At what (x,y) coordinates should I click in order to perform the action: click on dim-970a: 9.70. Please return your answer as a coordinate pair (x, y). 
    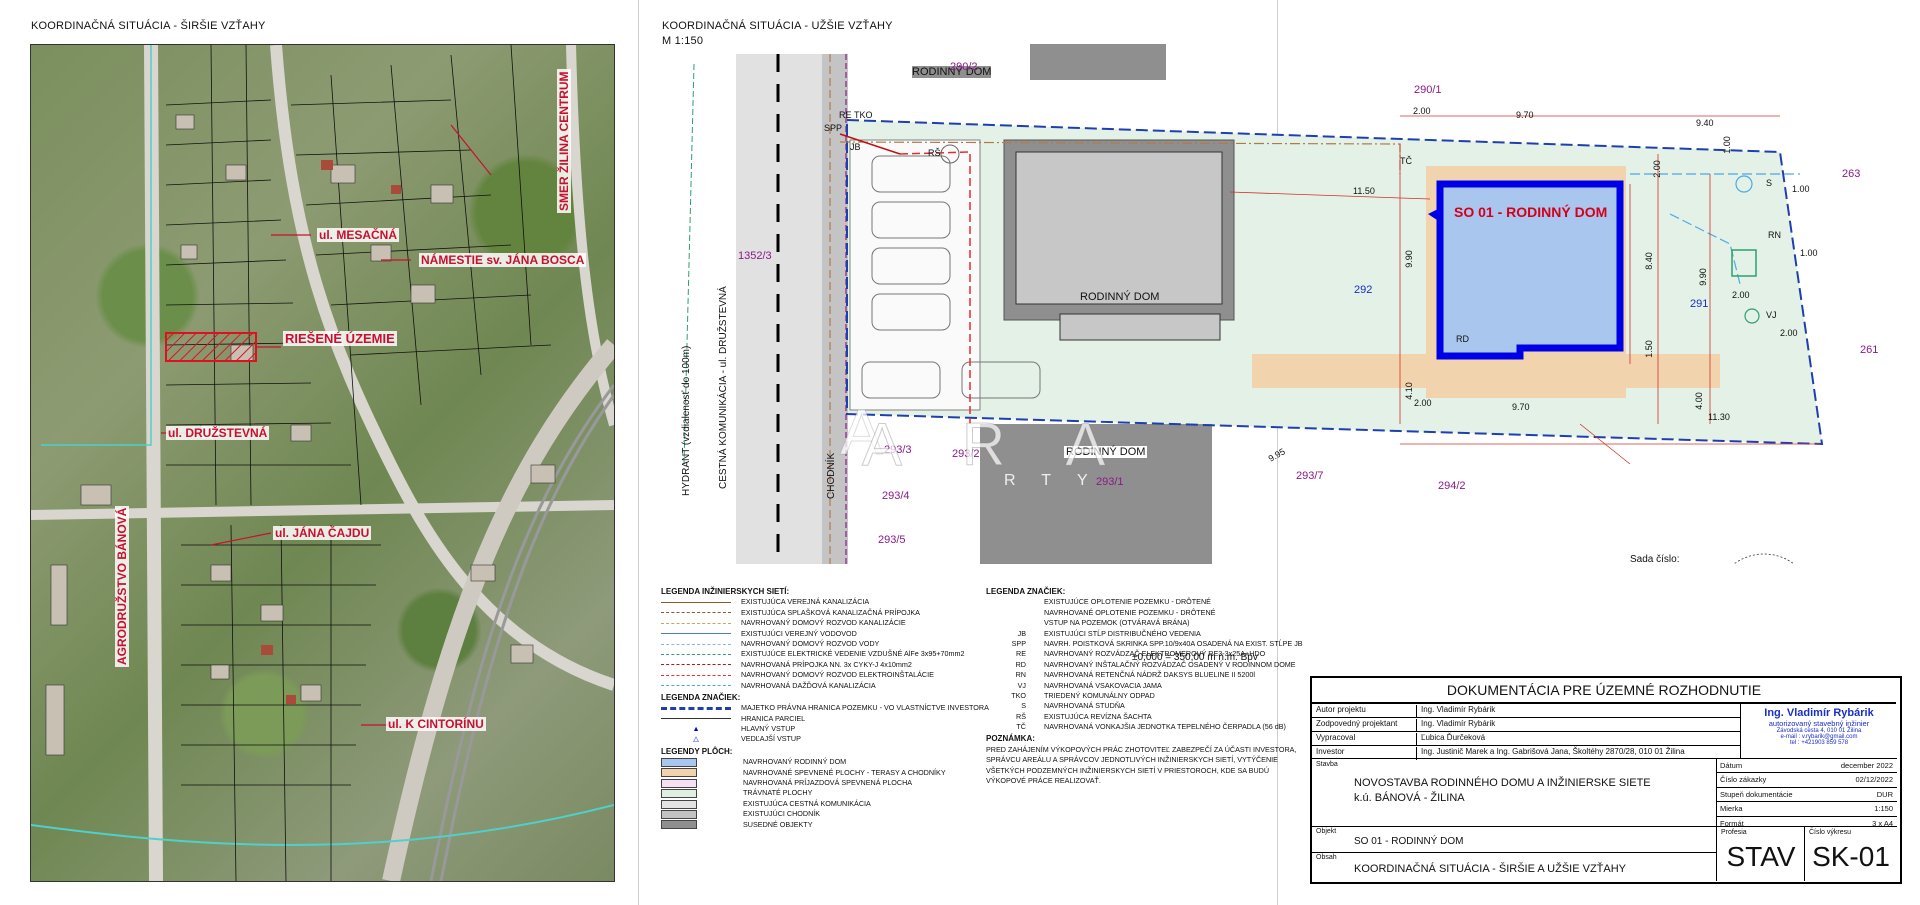
    Looking at the image, I should click on (1525, 115).